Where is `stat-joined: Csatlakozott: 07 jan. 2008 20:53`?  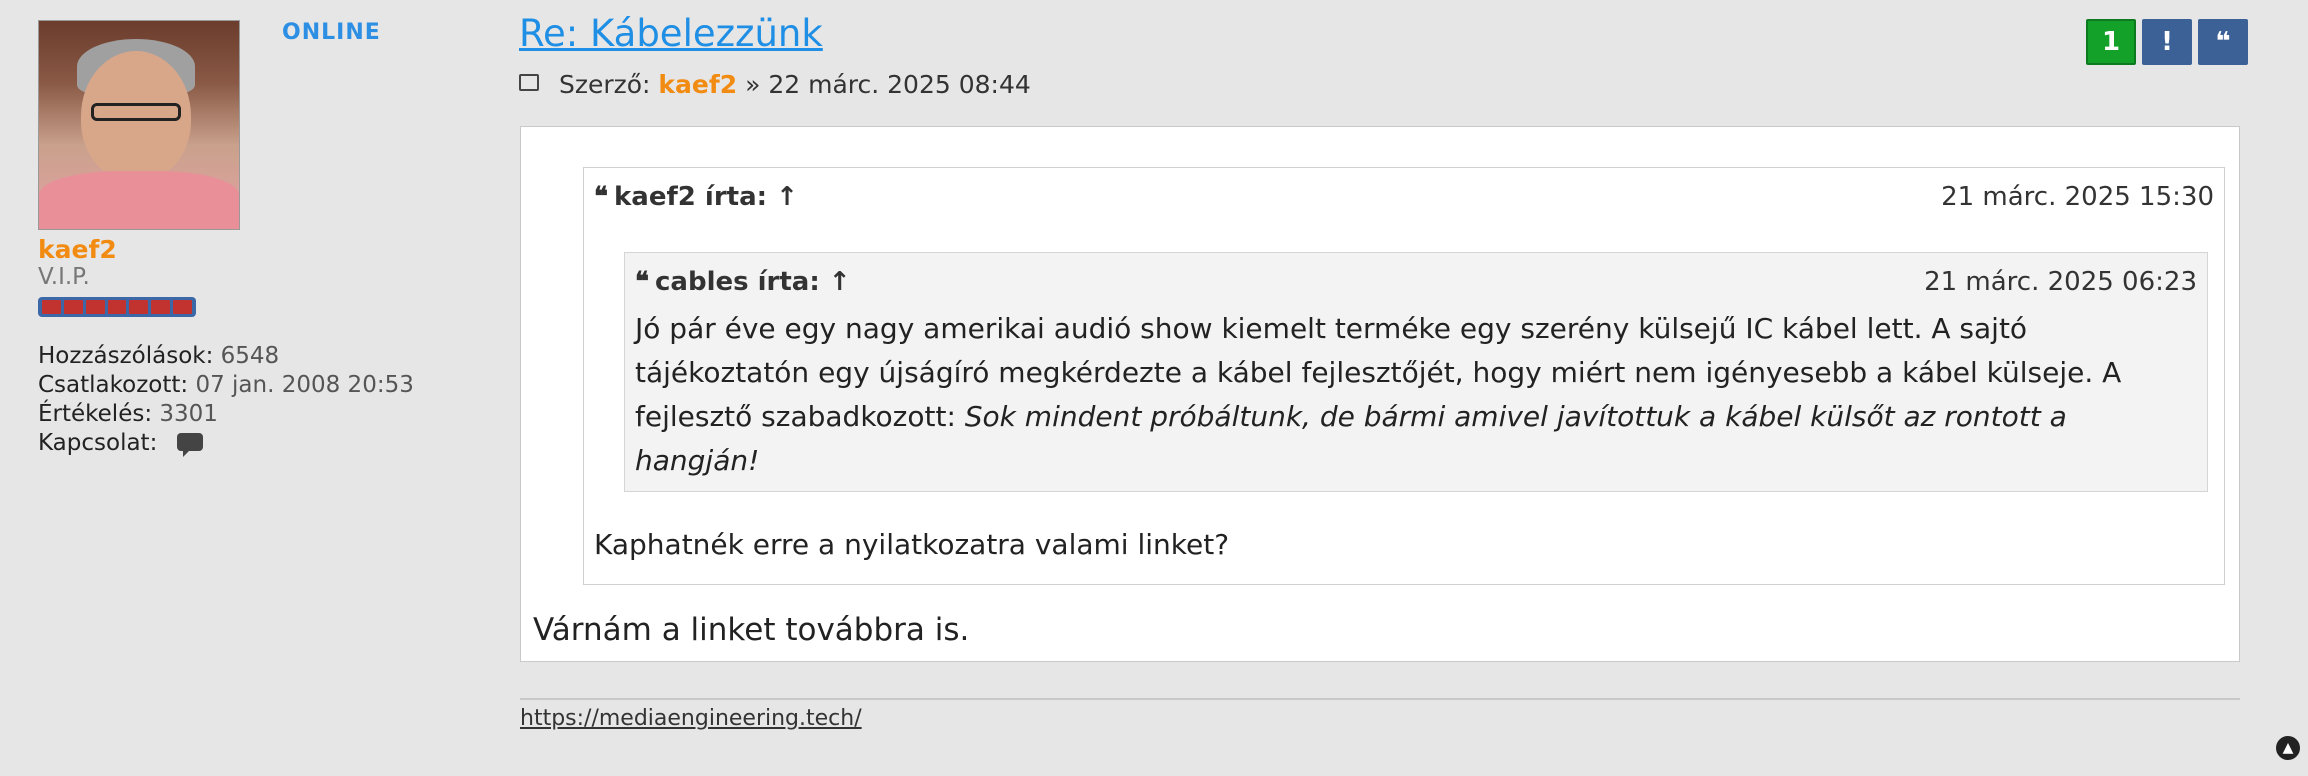
stat-joined: Csatlakozott: 07 jan. 2008 20:53 is located at coordinates (226, 385).